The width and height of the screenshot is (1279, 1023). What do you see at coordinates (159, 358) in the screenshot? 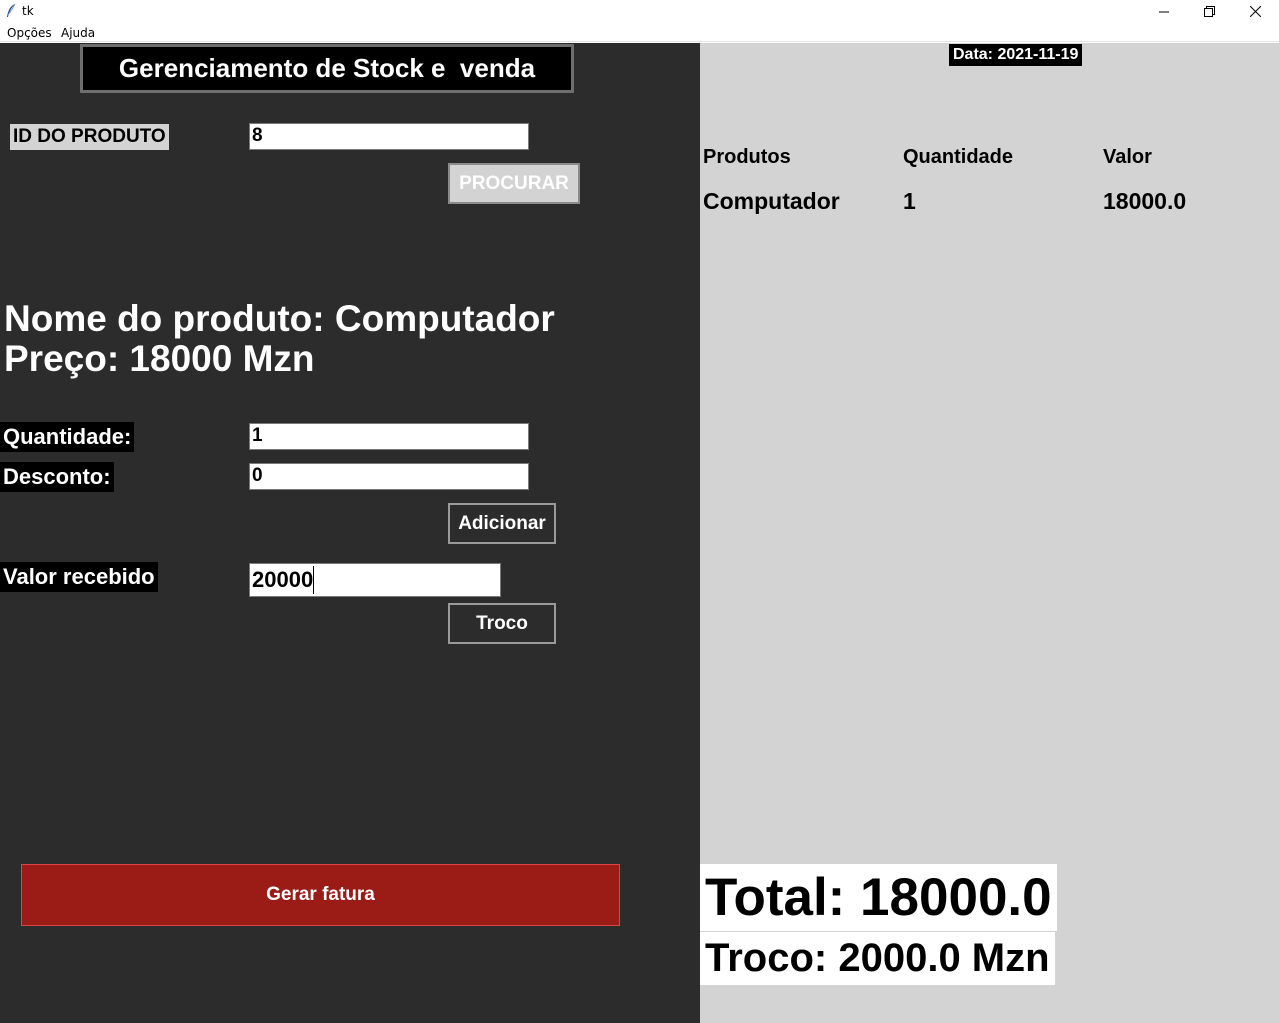
I see `product-price: Preço: 18000 Mzn` at bounding box center [159, 358].